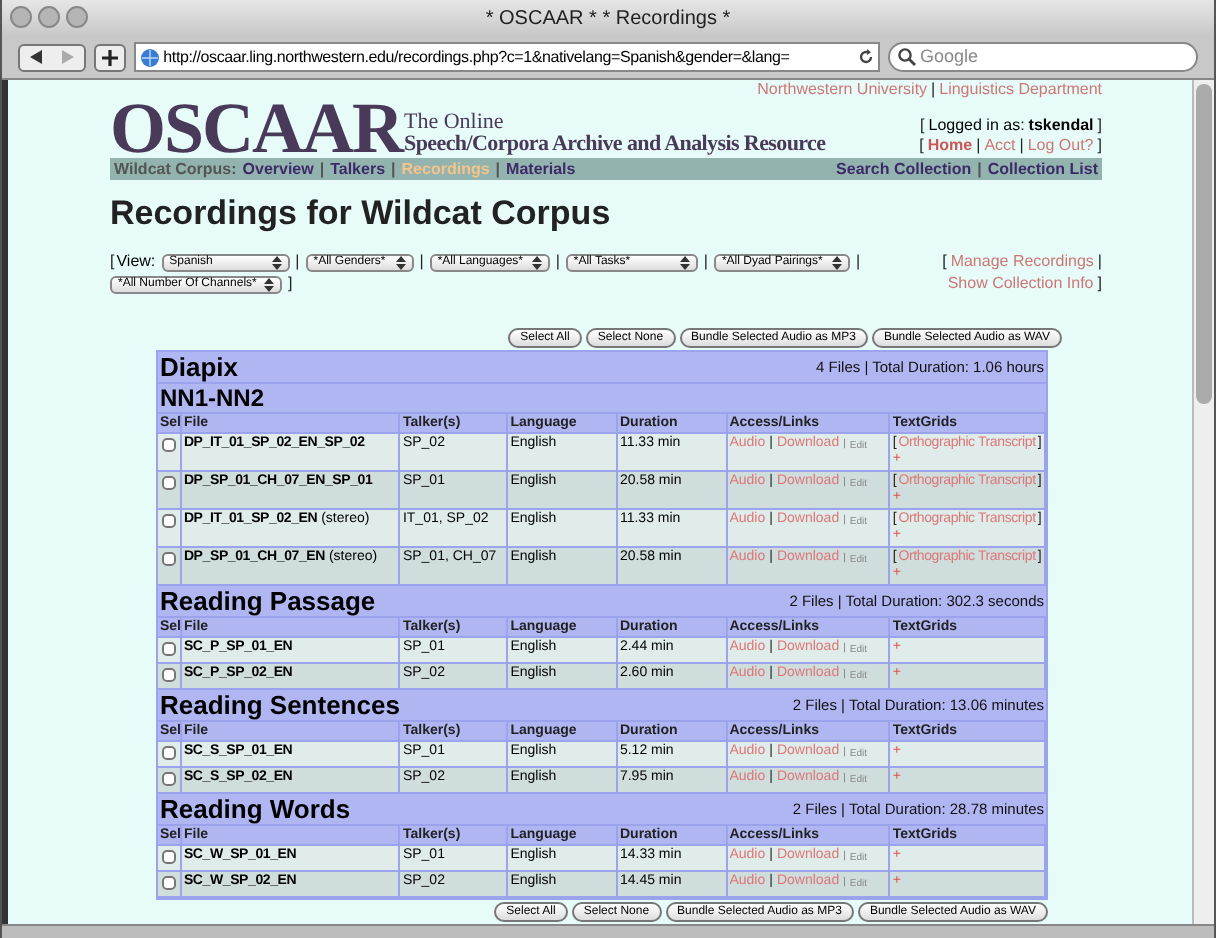 Image resolution: width=1216 pixels, height=938 pixels. Describe the element at coordinates (541, 169) in the screenshot. I see `nav-link: Materials` at that location.